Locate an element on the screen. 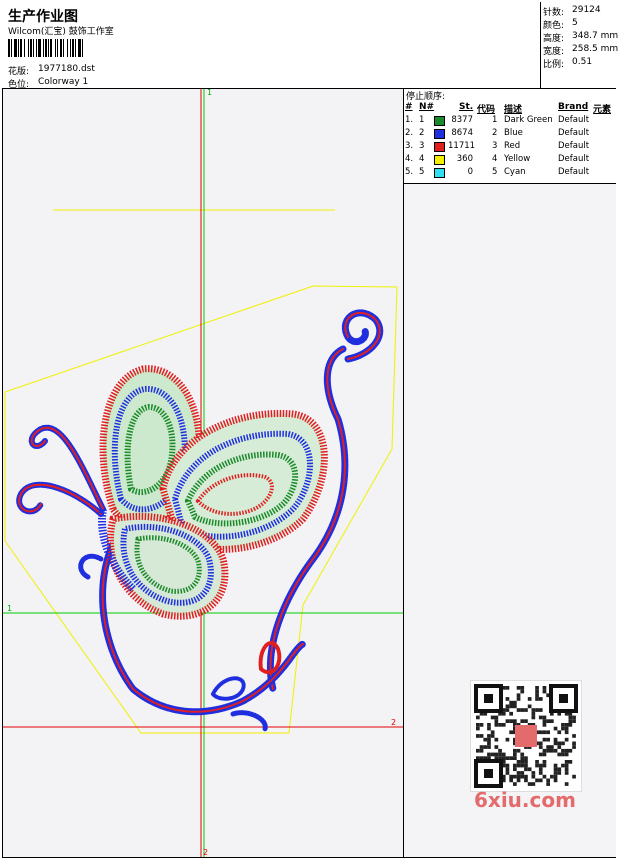 This screenshot has height=861, width=620. legend-row: 2. 2 8674 2 Blue Default is located at coordinates (510, 134).